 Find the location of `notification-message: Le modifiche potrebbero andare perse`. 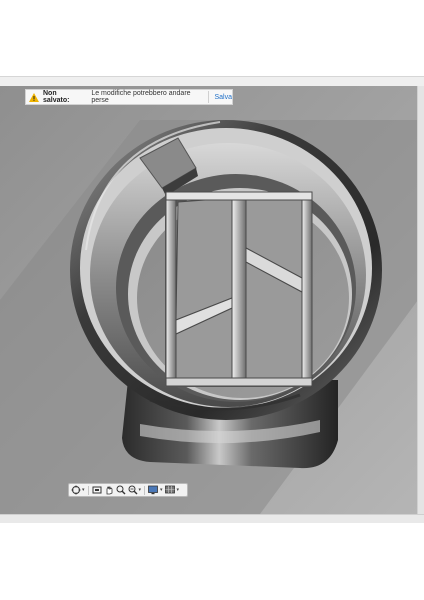

notification-message: Le modifiche potrebbero andare perse is located at coordinates (141, 97).